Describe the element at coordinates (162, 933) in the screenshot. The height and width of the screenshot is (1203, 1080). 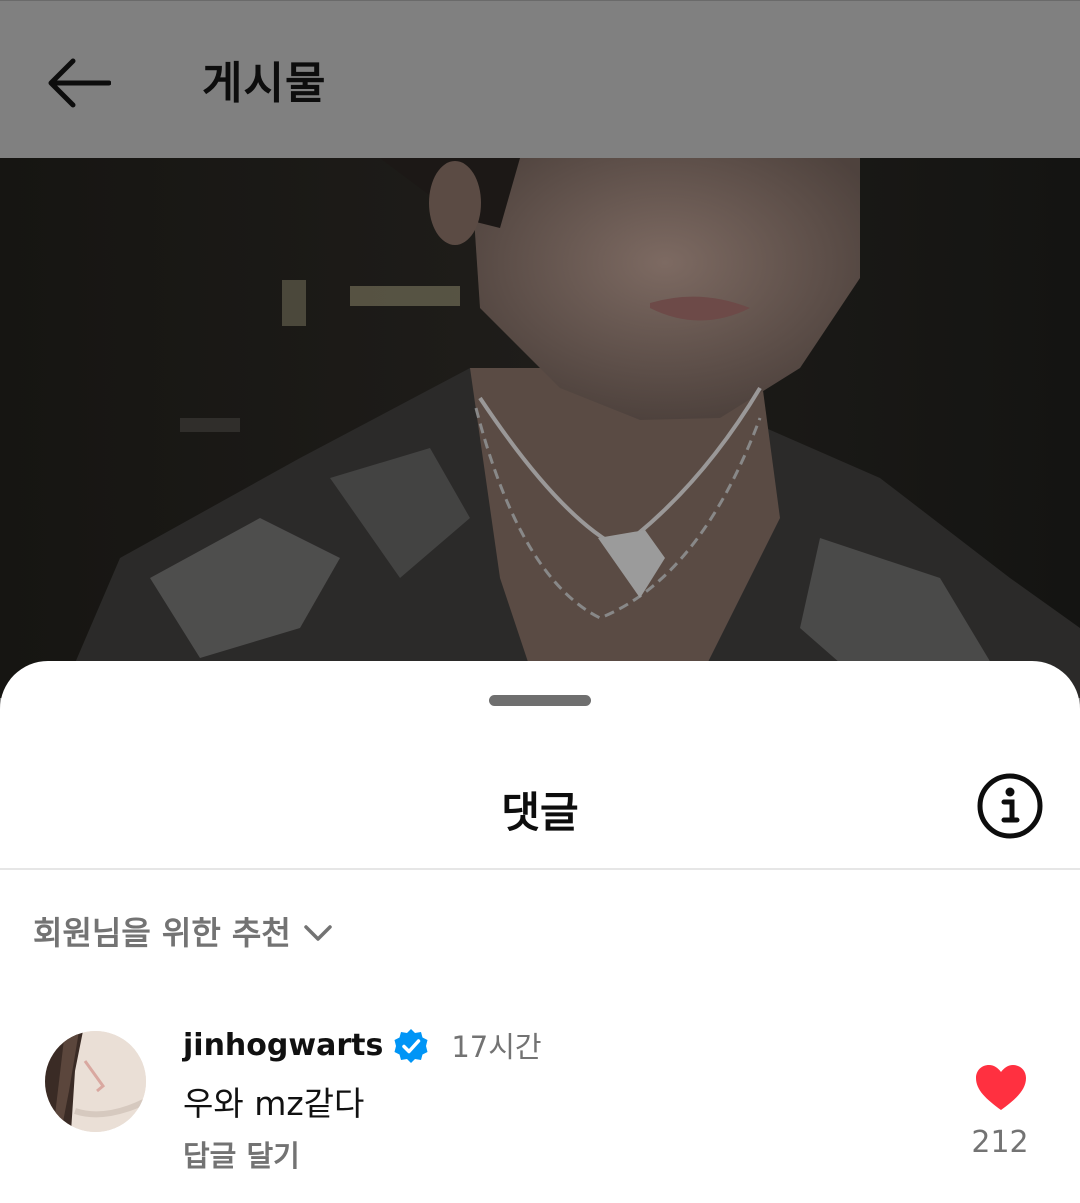
I see `sort-label: 회원님을 위한 추천` at that location.